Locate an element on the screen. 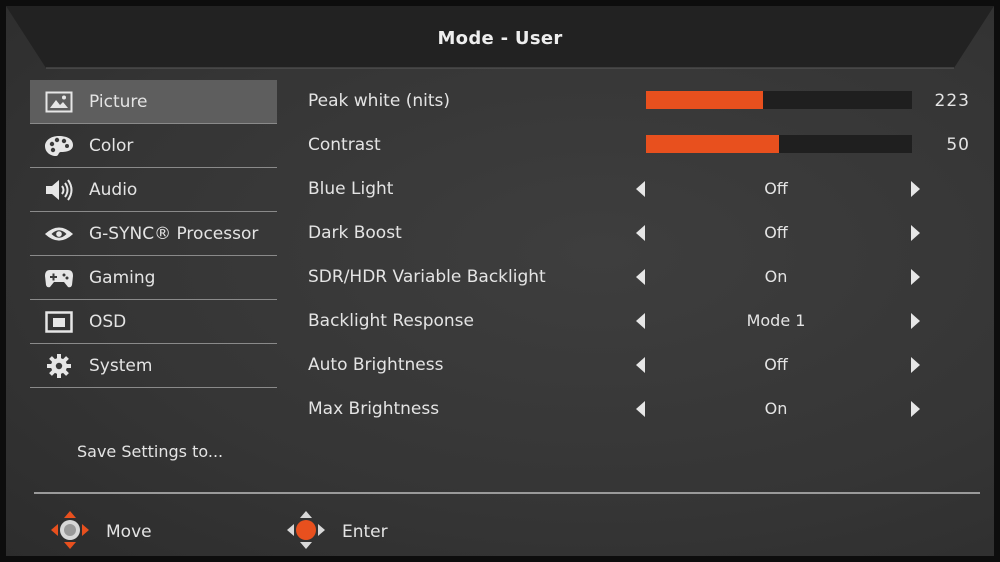 The image size is (1000, 562). slider-value: 223 is located at coordinates (952, 101).